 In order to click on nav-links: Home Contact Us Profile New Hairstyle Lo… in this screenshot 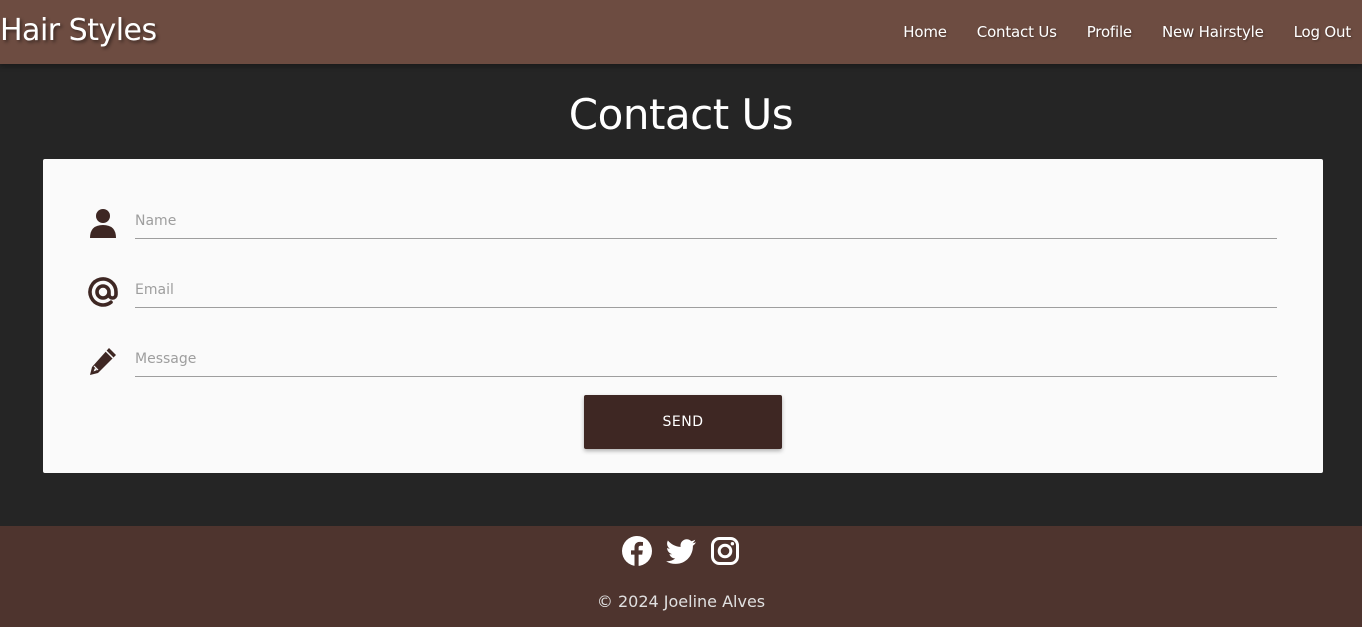, I will do `click(1119, 32)`.